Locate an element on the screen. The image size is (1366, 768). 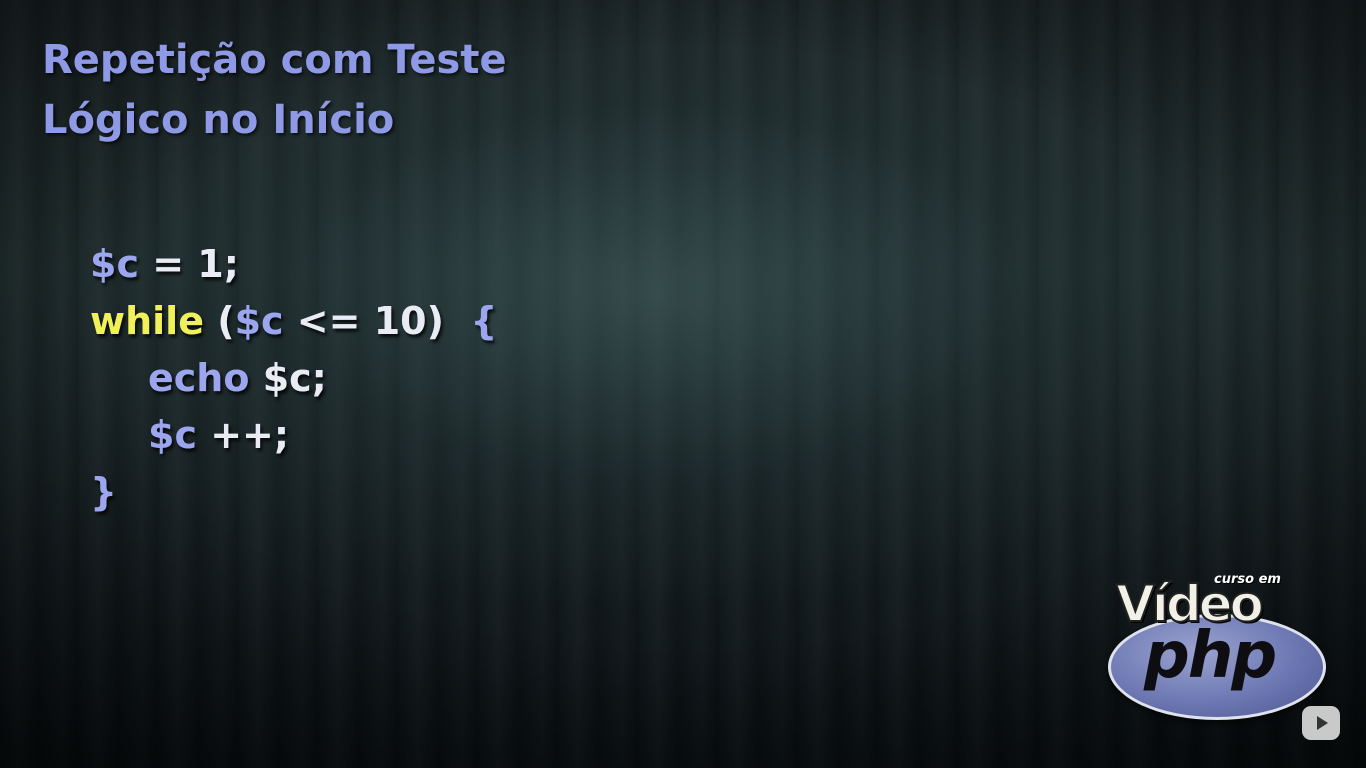
code-line-5: } is located at coordinates (293, 492).